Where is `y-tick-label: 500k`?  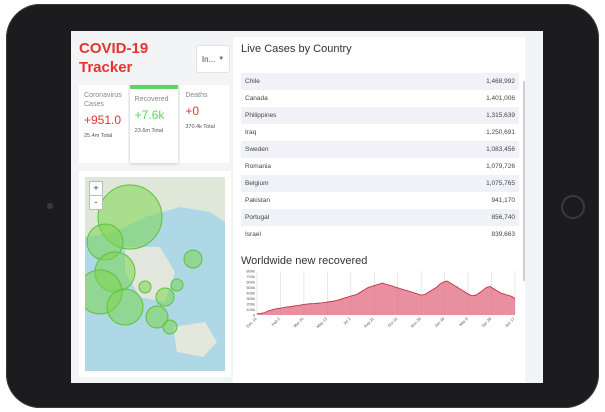 y-tick-label: 500k is located at coordinates (250, 287).